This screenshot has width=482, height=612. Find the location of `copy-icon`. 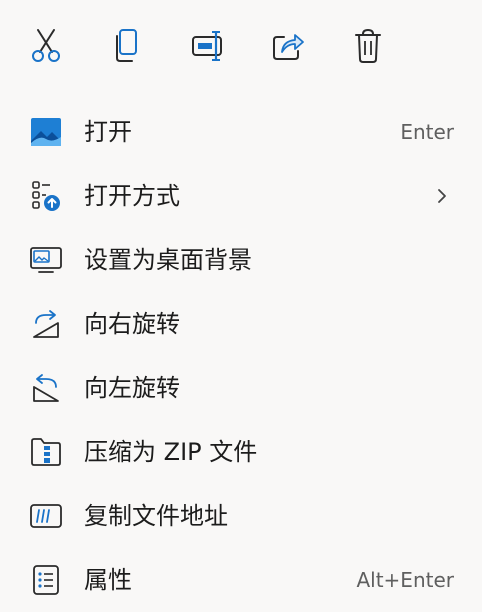

copy-icon is located at coordinates (126, 46).